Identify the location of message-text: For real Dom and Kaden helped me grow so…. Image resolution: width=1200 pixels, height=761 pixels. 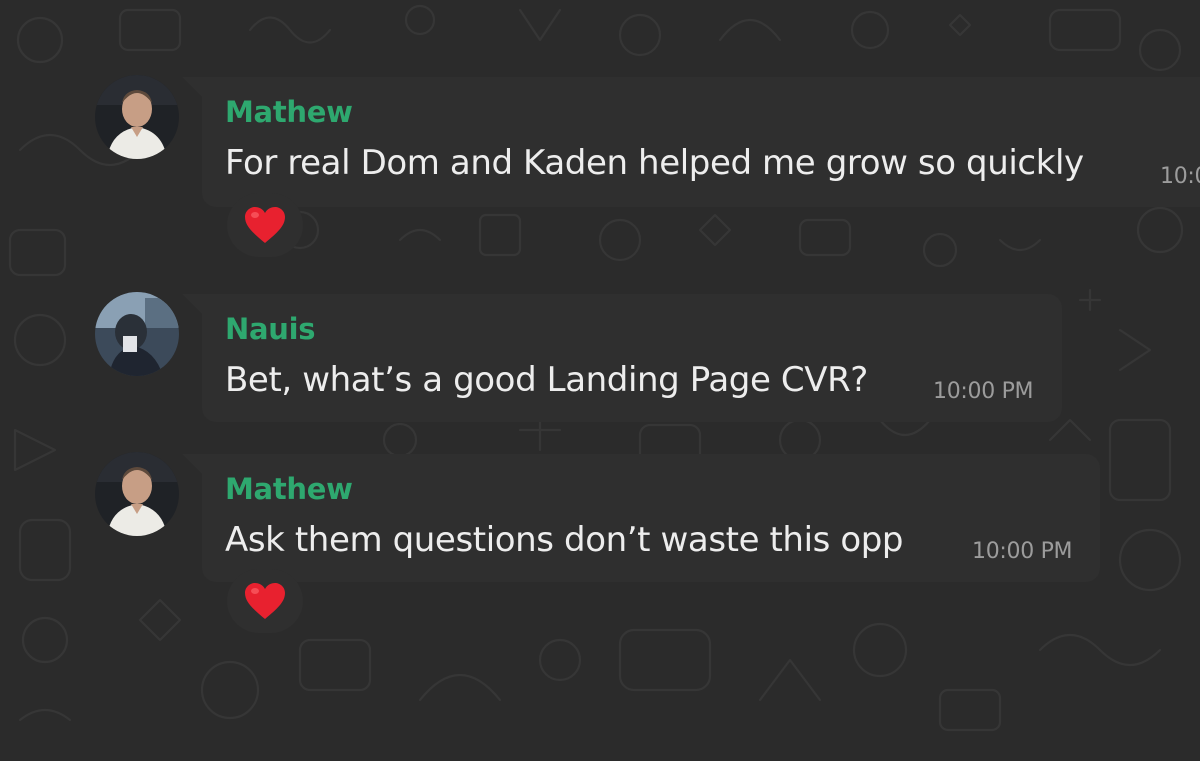
(654, 163).